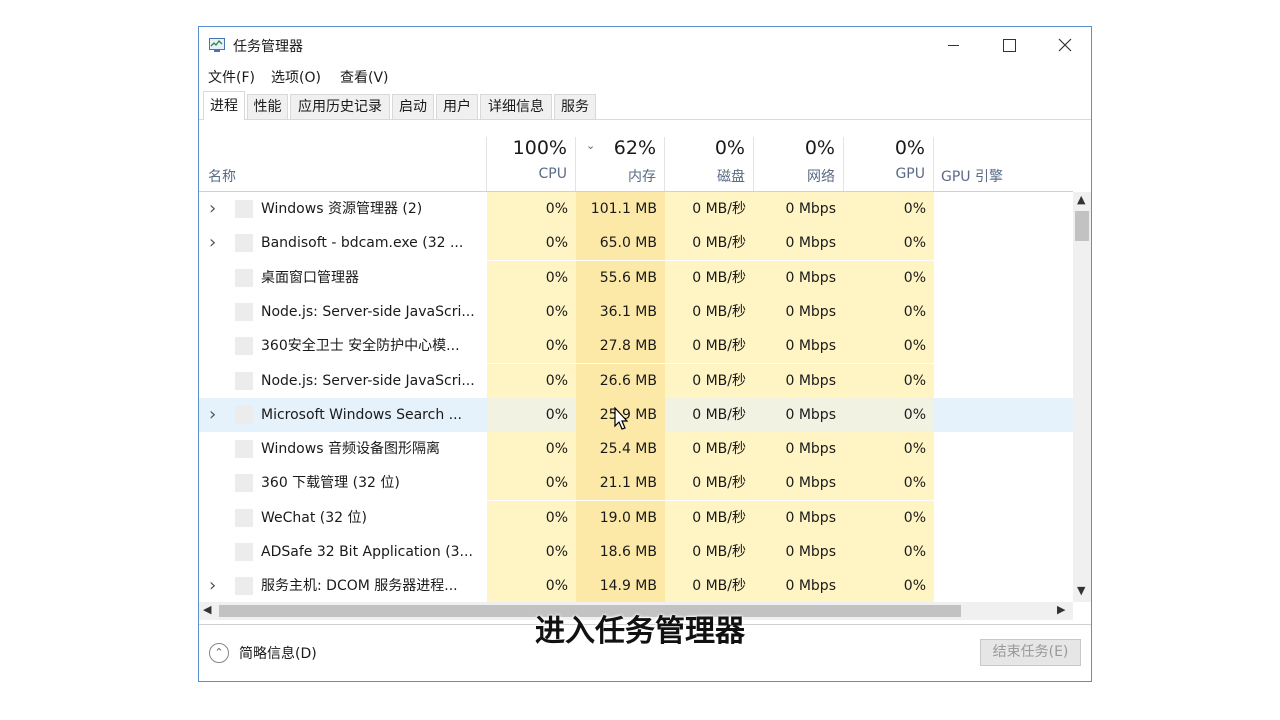 The height and width of the screenshot is (720, 1280). I want to click on task-manager-icon, so click(217, 45).